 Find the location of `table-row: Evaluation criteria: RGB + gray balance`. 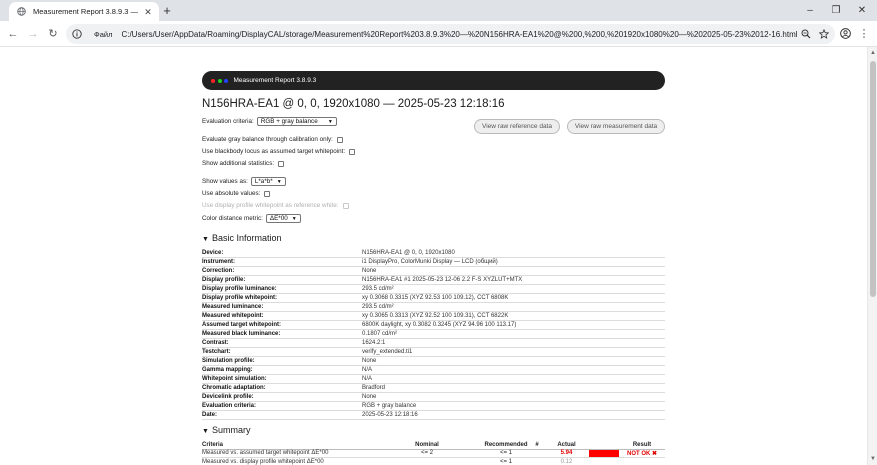

table-row: Evaluation criteria: RGB + gray balance is located at coordinates (433, 406).